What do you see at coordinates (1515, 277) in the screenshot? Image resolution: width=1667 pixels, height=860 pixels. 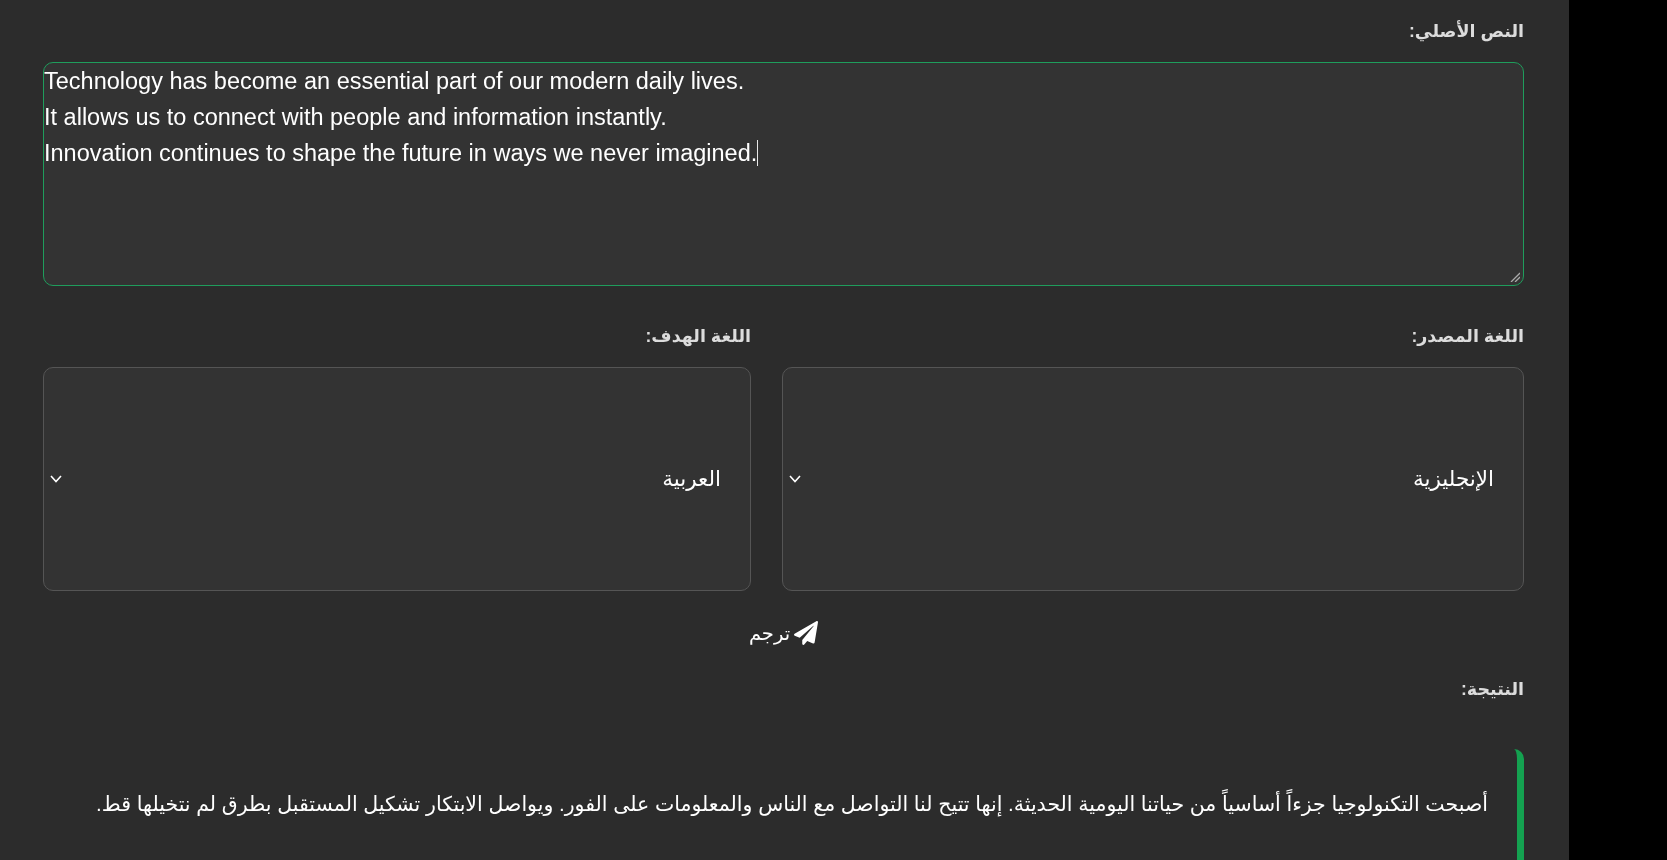 I see `resize-grip-icon` at bounding box center [1515, 277].